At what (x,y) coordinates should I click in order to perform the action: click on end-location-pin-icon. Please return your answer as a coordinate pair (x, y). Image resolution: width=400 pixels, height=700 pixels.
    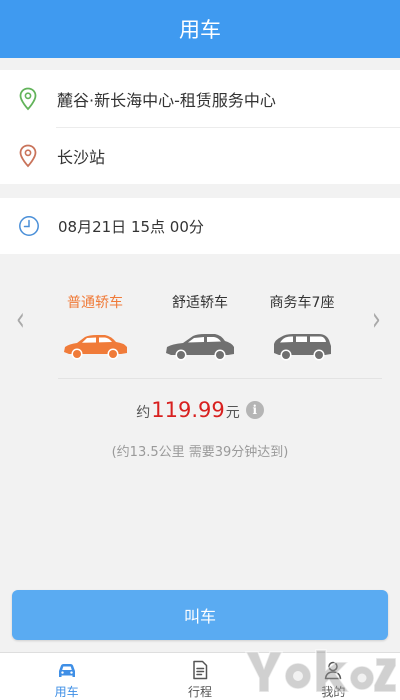
    Looking at the image, I should click on (28, 155).